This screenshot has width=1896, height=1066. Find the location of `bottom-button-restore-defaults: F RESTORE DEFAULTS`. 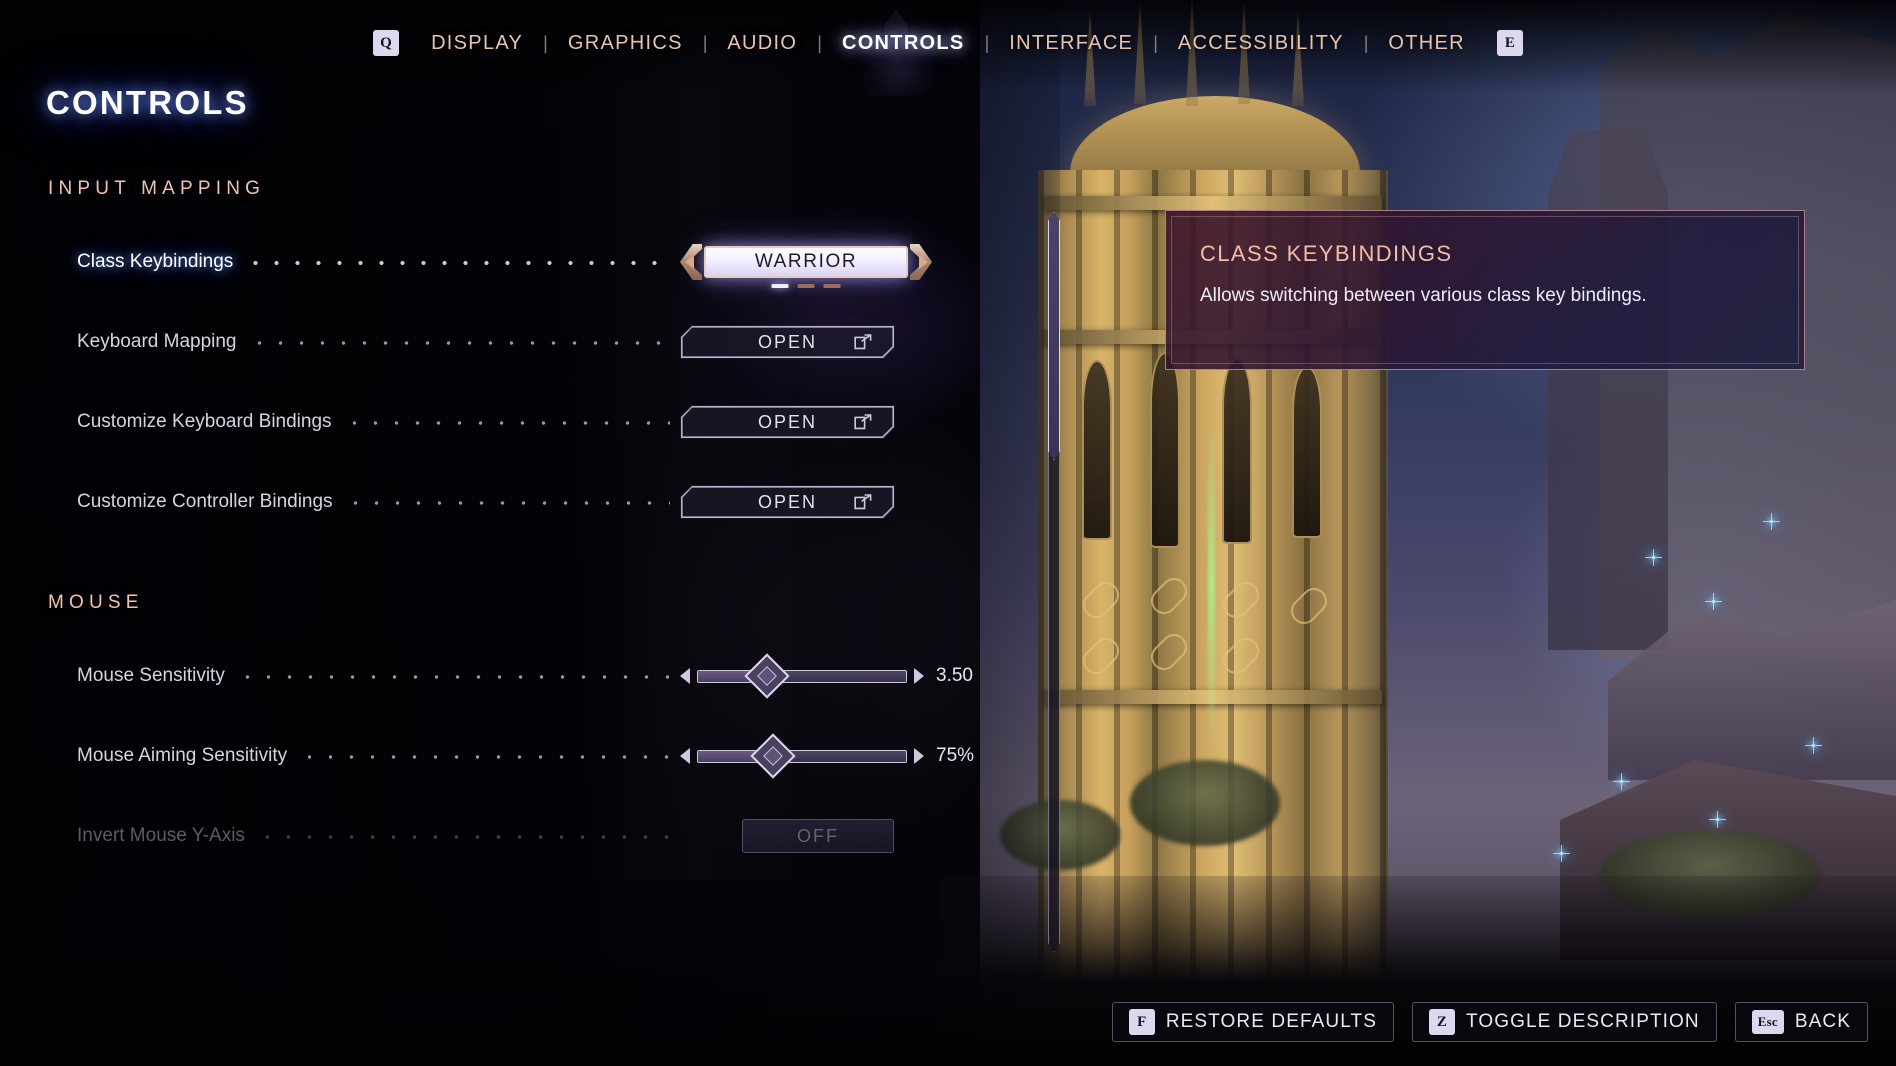

bottom-button-restore-defaults: F RESTORE DEFAULTS is located at coordinates (1252, 1022).